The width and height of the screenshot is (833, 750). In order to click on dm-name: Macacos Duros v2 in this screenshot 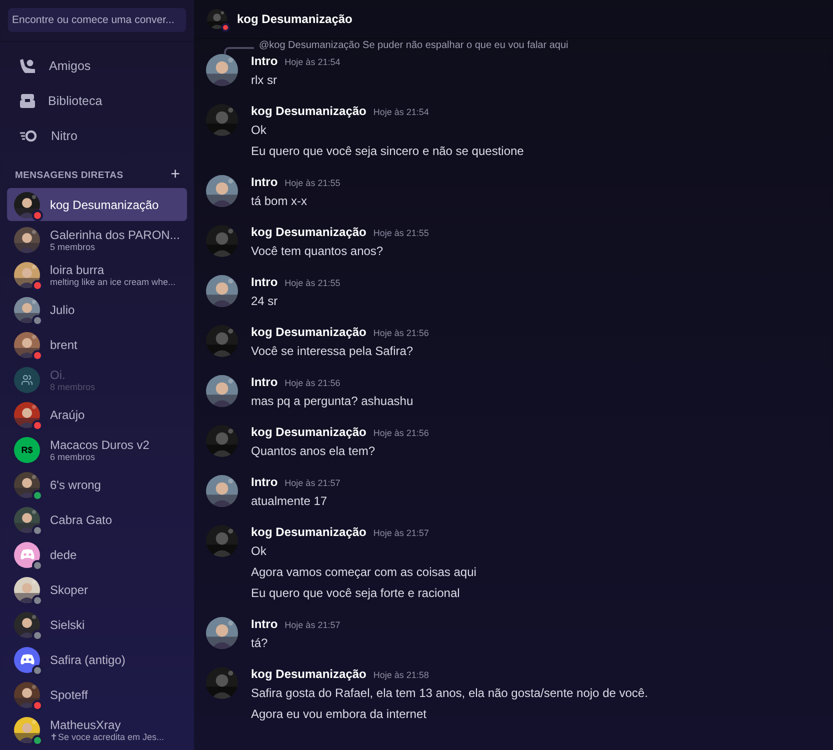, I will do `click(100, 445)`.